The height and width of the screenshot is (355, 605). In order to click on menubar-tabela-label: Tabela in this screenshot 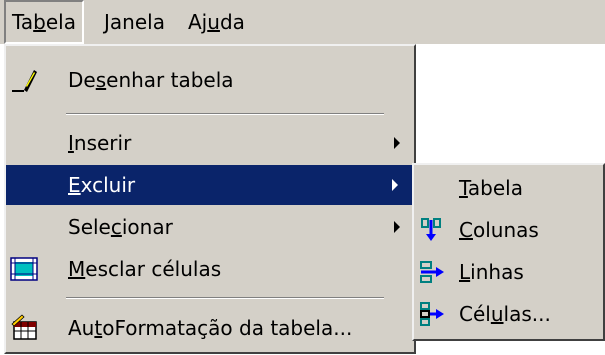, I will do `click(44, 22)`.